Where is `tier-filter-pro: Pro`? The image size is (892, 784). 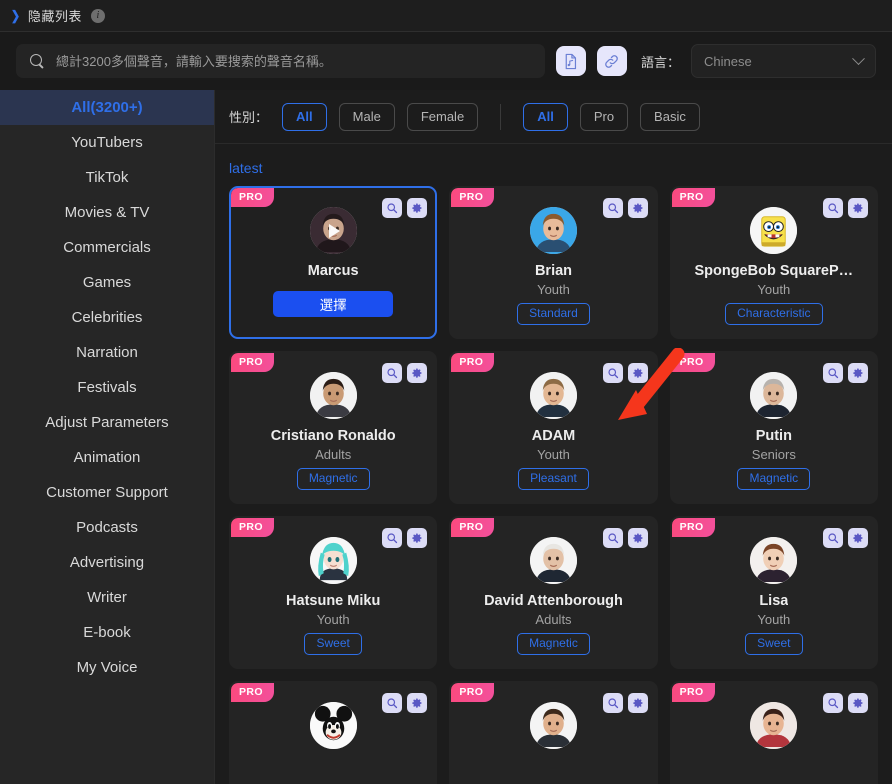
tier-filter-pro: Pro is located at coordinates (604, 116).